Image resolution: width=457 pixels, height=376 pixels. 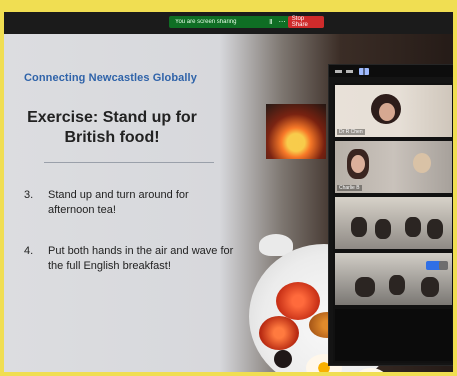 I want to click on screen-share-bar: You are screen sharing Ⅱ ⋯ Stop Share, so click(x=246, y=22).